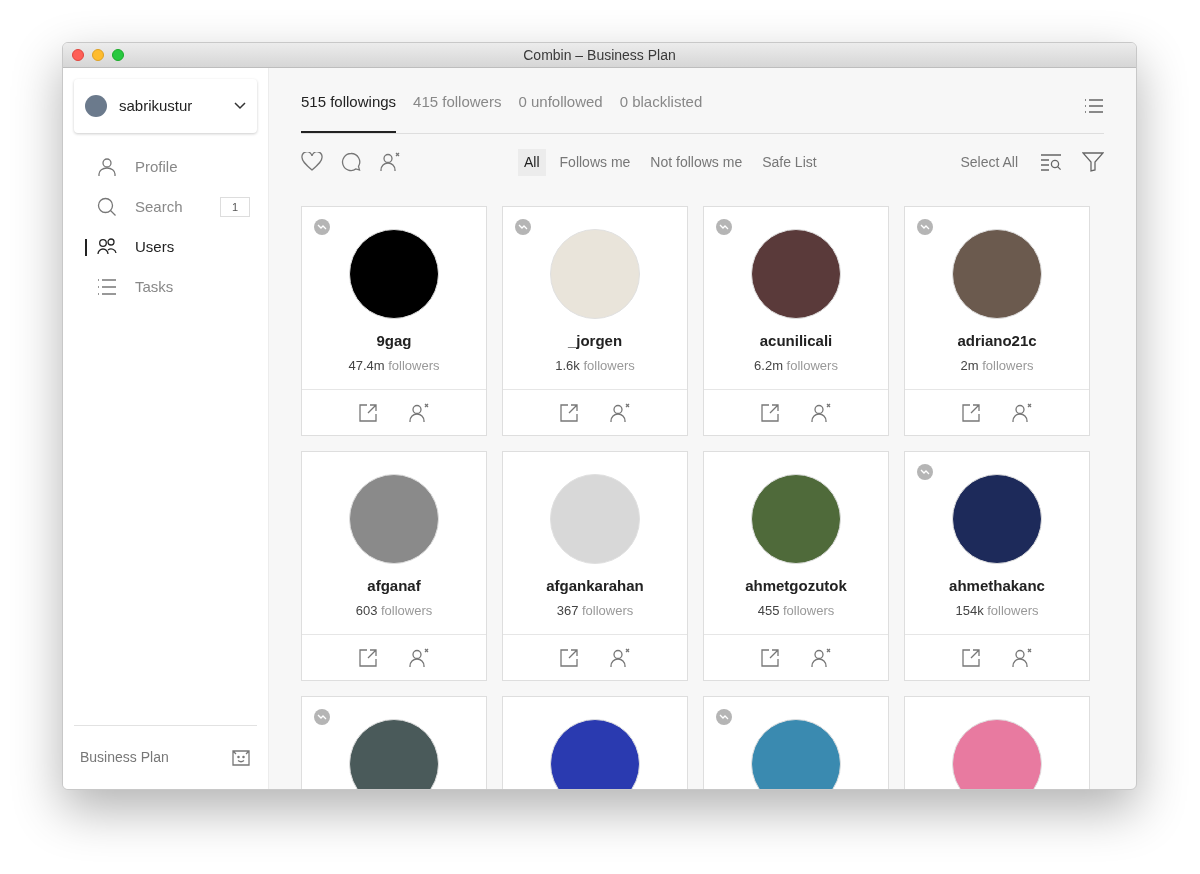 The width and height of the screenshot is (1200, 874). What do you see at coordinates (394, 365) in the screenshot?
I see `follower-count: 47.4m followers` at bounding box center [394, 365].